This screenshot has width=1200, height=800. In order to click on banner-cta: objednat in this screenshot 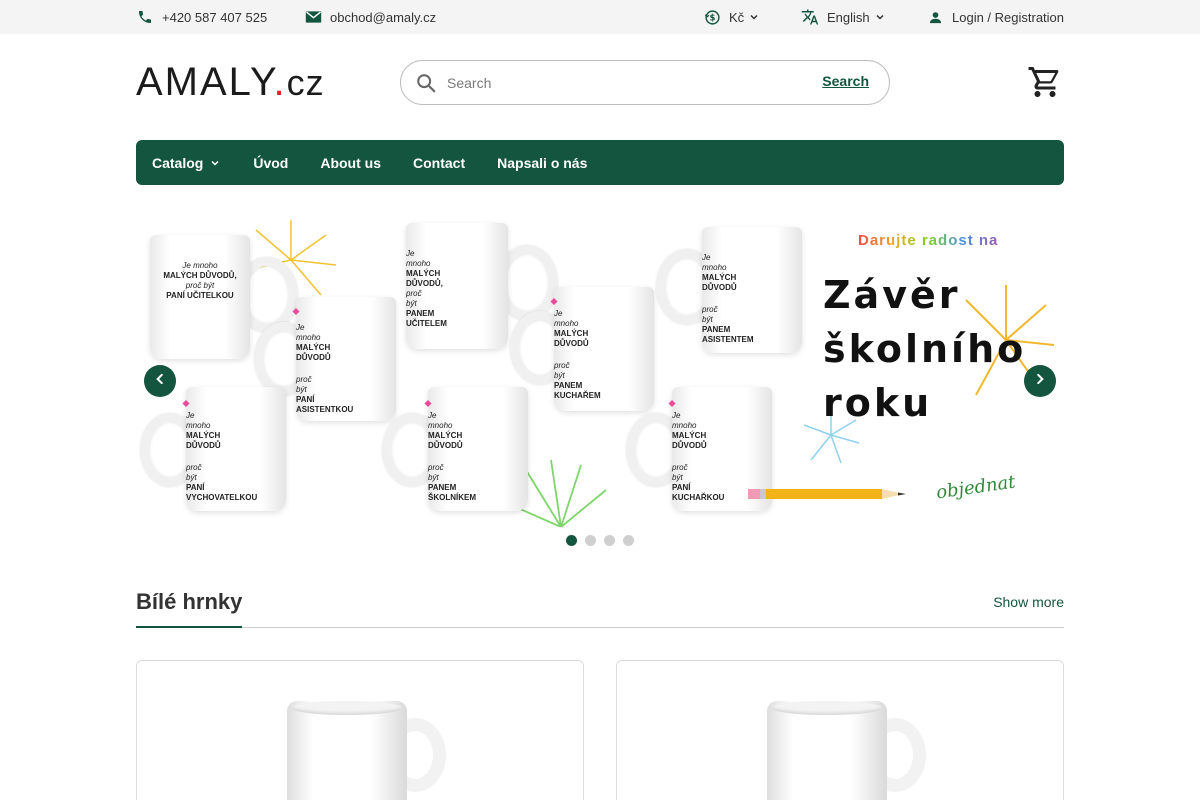, I will do `click(976, 488)`.